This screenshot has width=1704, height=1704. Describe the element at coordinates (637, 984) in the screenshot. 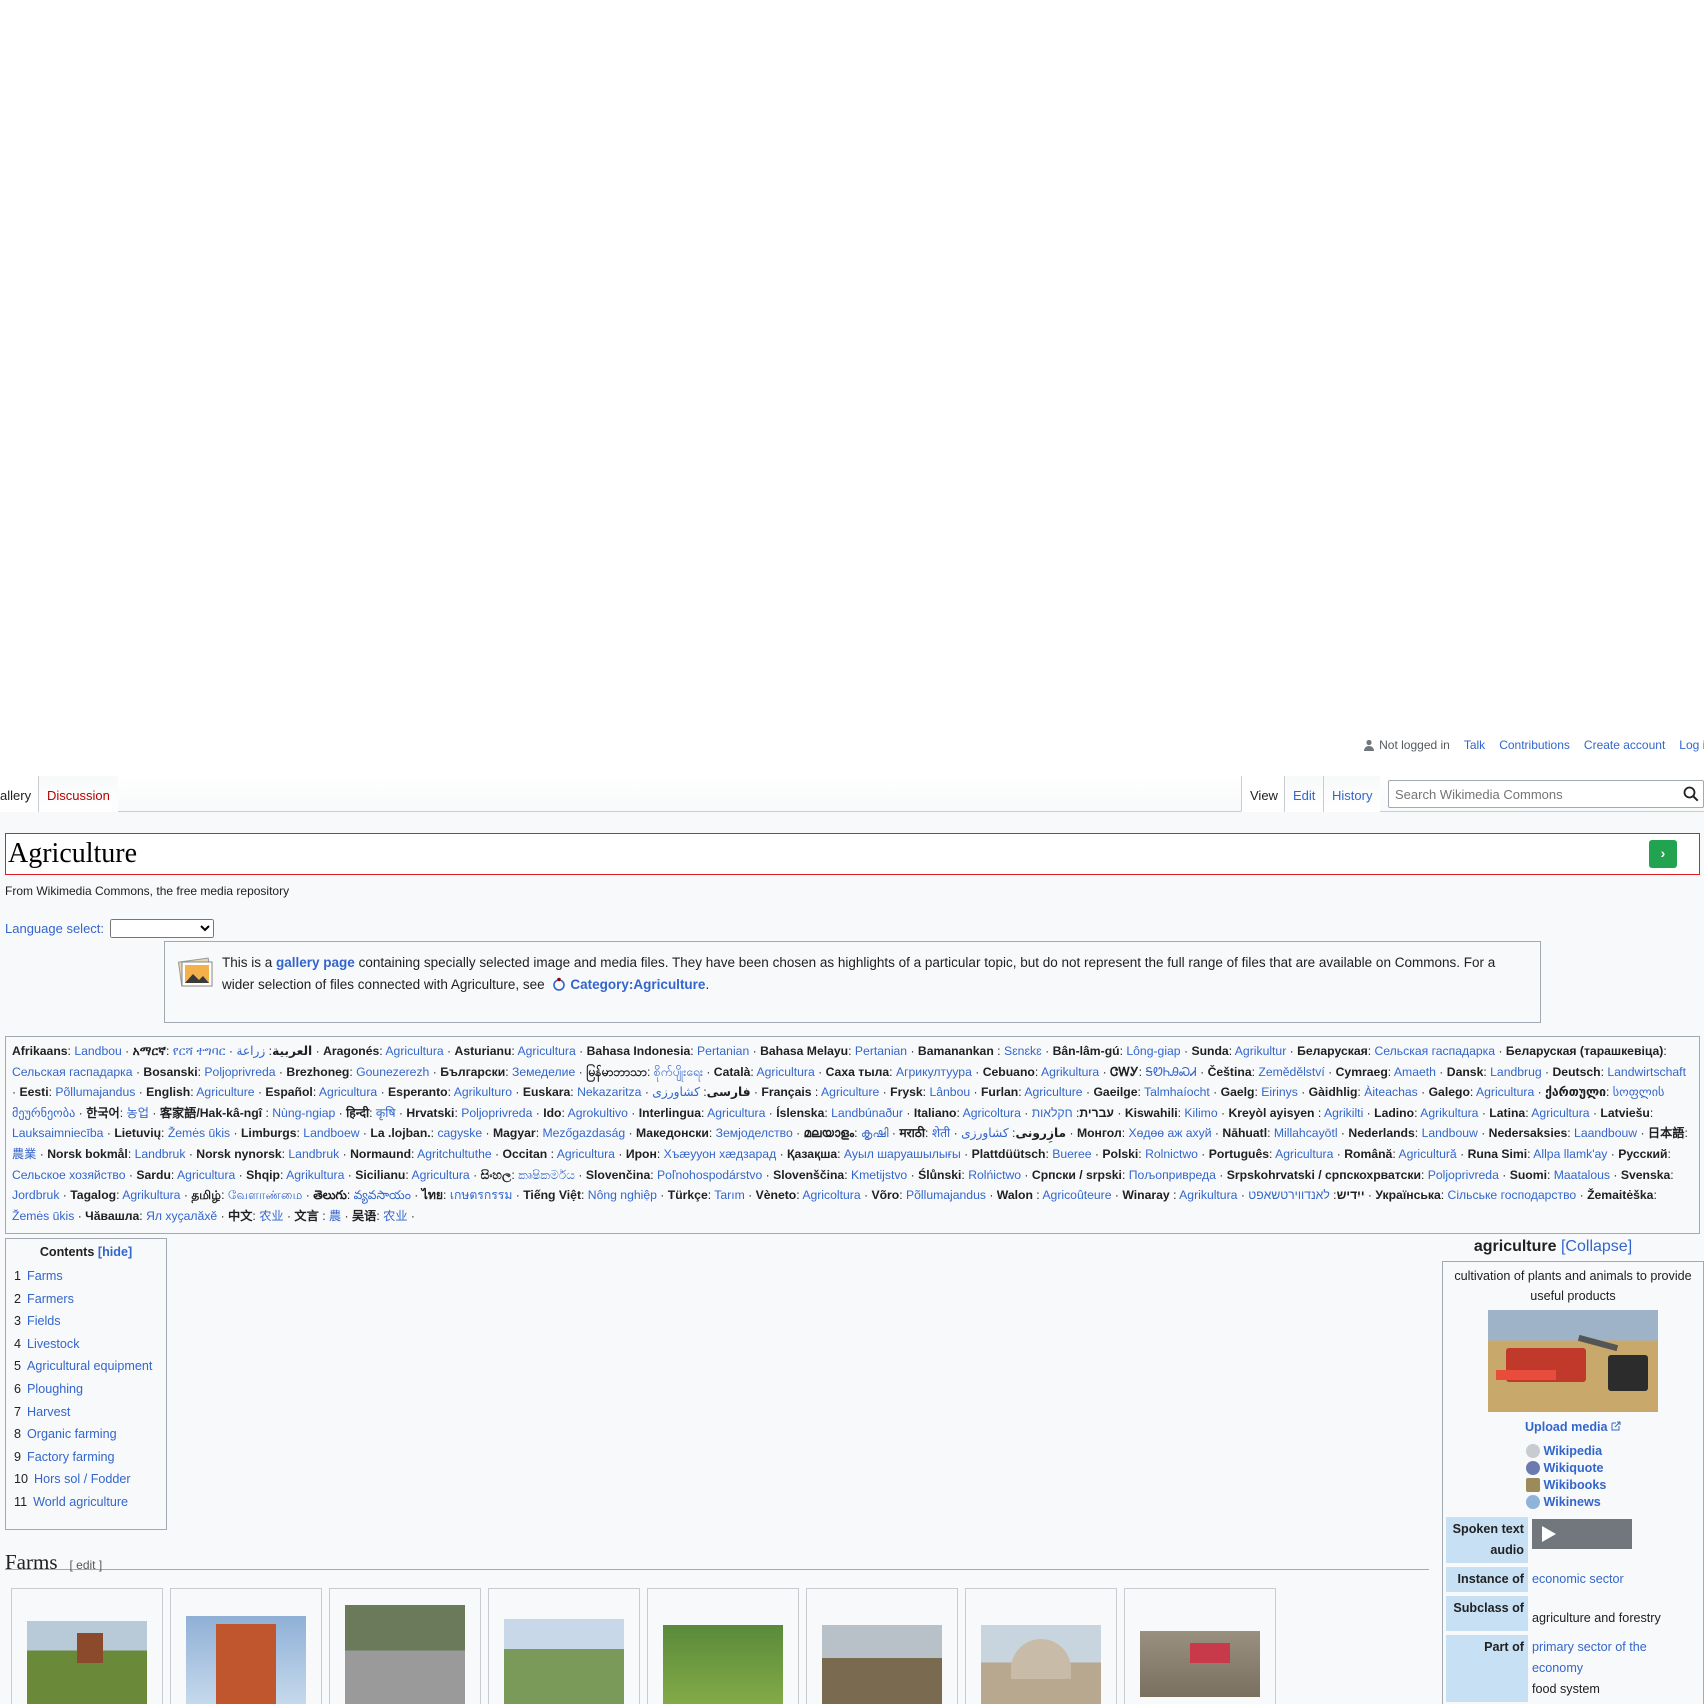

I see `category-link: Category:Agriculture` at that location.